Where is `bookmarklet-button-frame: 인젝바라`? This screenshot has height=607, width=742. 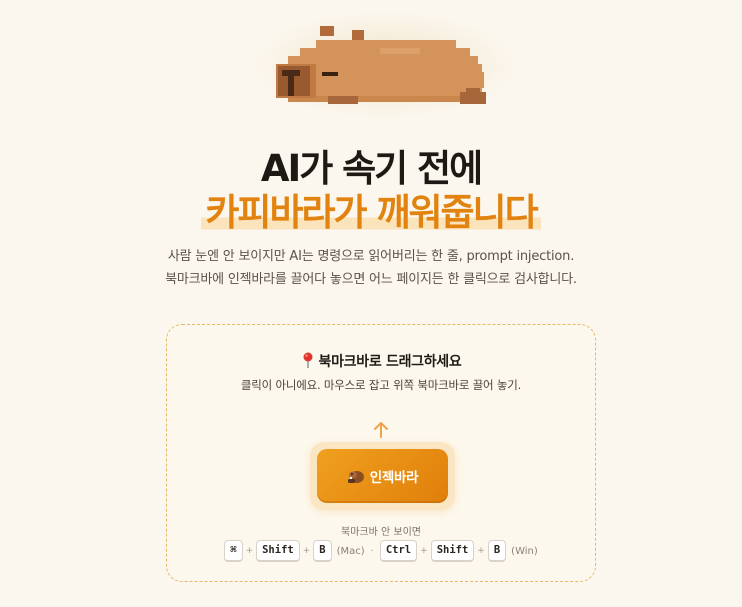
bookmarklet-button-frame: 인젝바라 is located at coordinates (382, 476).